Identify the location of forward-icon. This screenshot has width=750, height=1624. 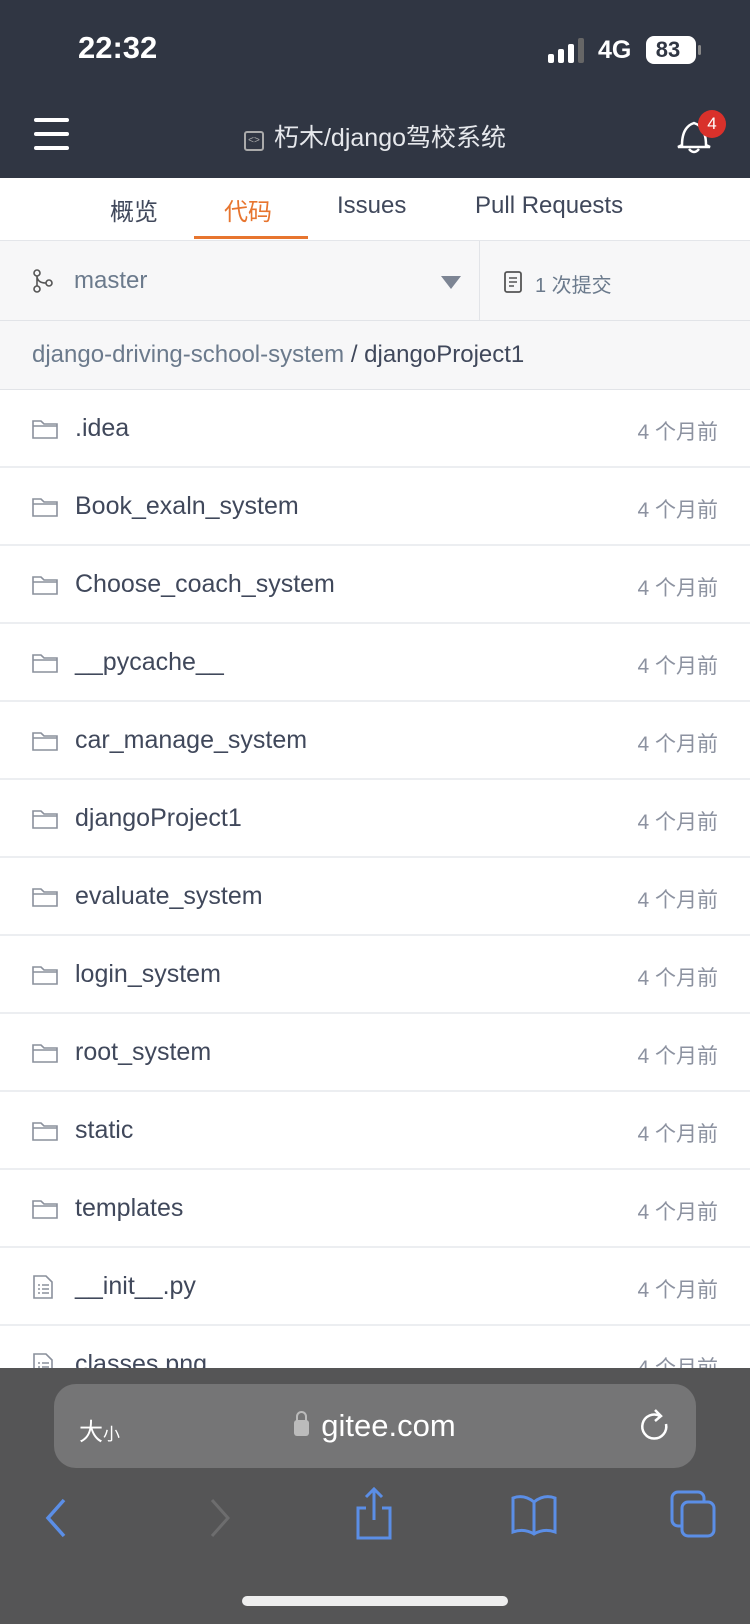
(220, 1518).